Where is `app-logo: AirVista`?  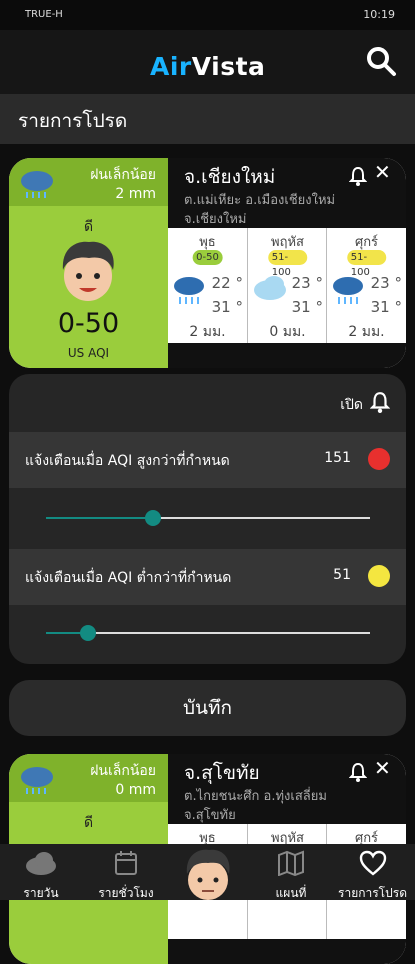 app-logo: AirVista is located at coordinates (208, 66).